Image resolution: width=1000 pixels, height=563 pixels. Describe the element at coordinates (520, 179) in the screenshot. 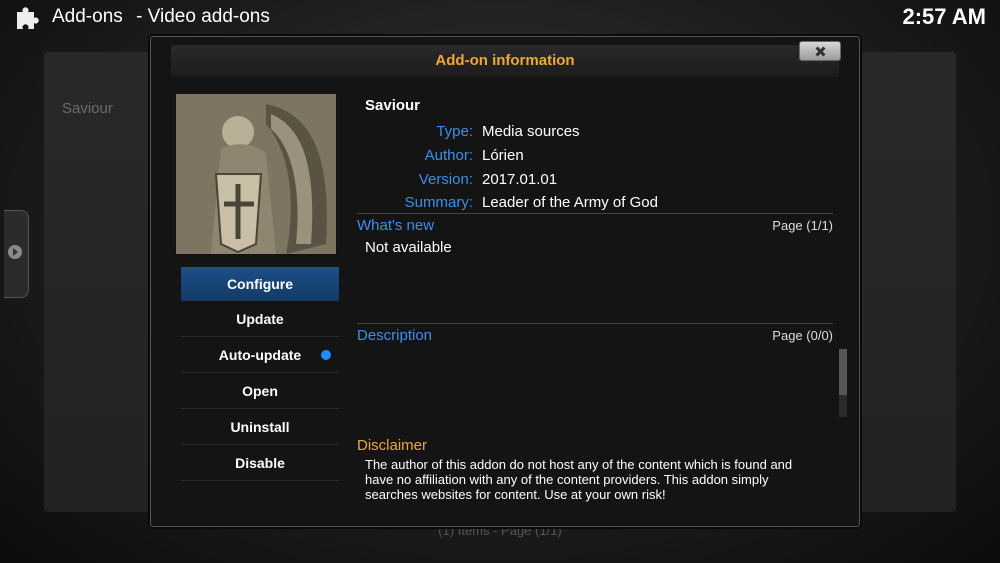

I see `version-value: 2017.01.01` at that location.